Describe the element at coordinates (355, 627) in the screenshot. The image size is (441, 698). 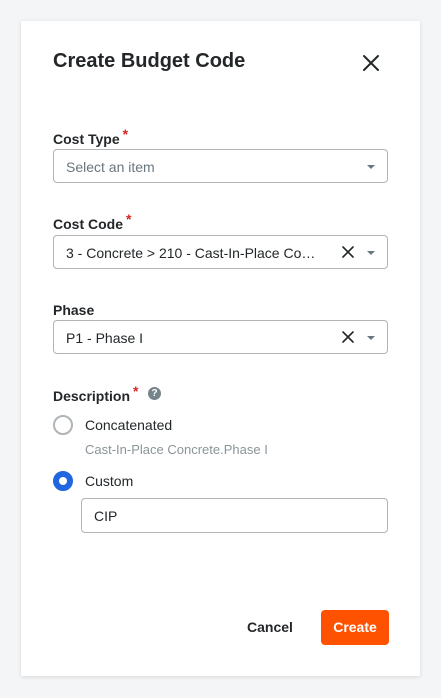
I see `create-button: Create` at that location.